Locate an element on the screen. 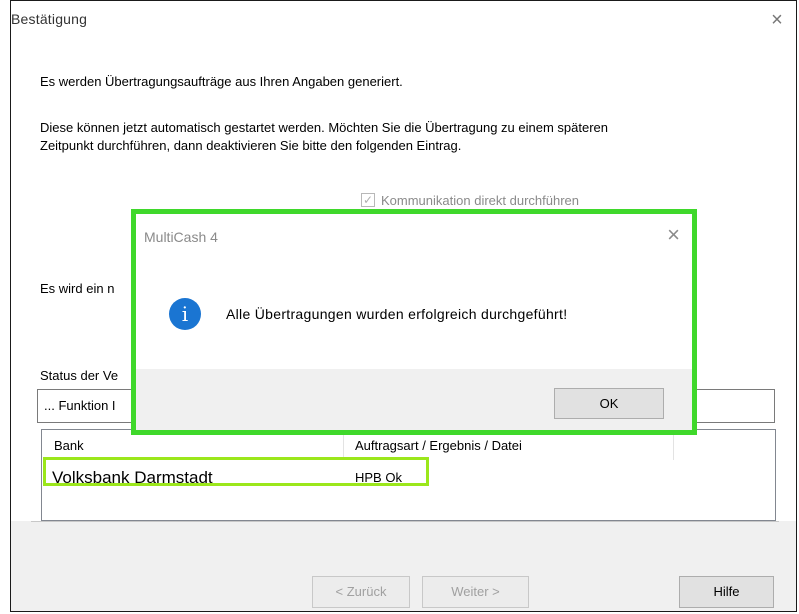  checkbox-check-icon: ✓ is located at coordinates (368, 200).